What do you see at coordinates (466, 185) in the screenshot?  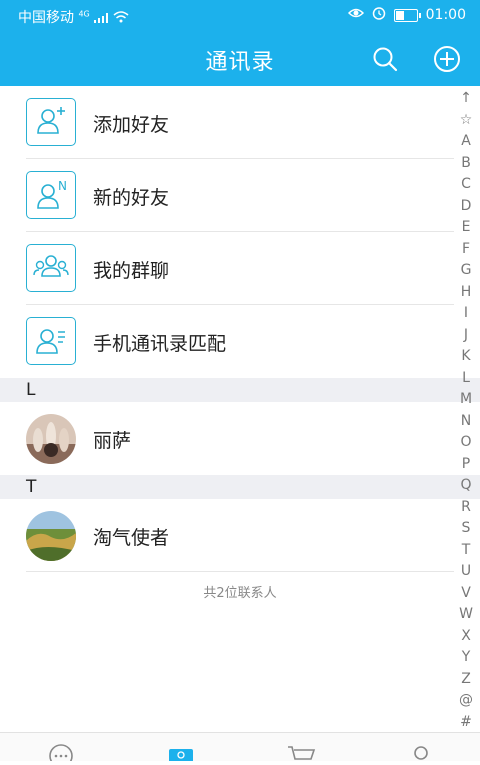 I see `index-letter: C` at bounding box center [466, 185].